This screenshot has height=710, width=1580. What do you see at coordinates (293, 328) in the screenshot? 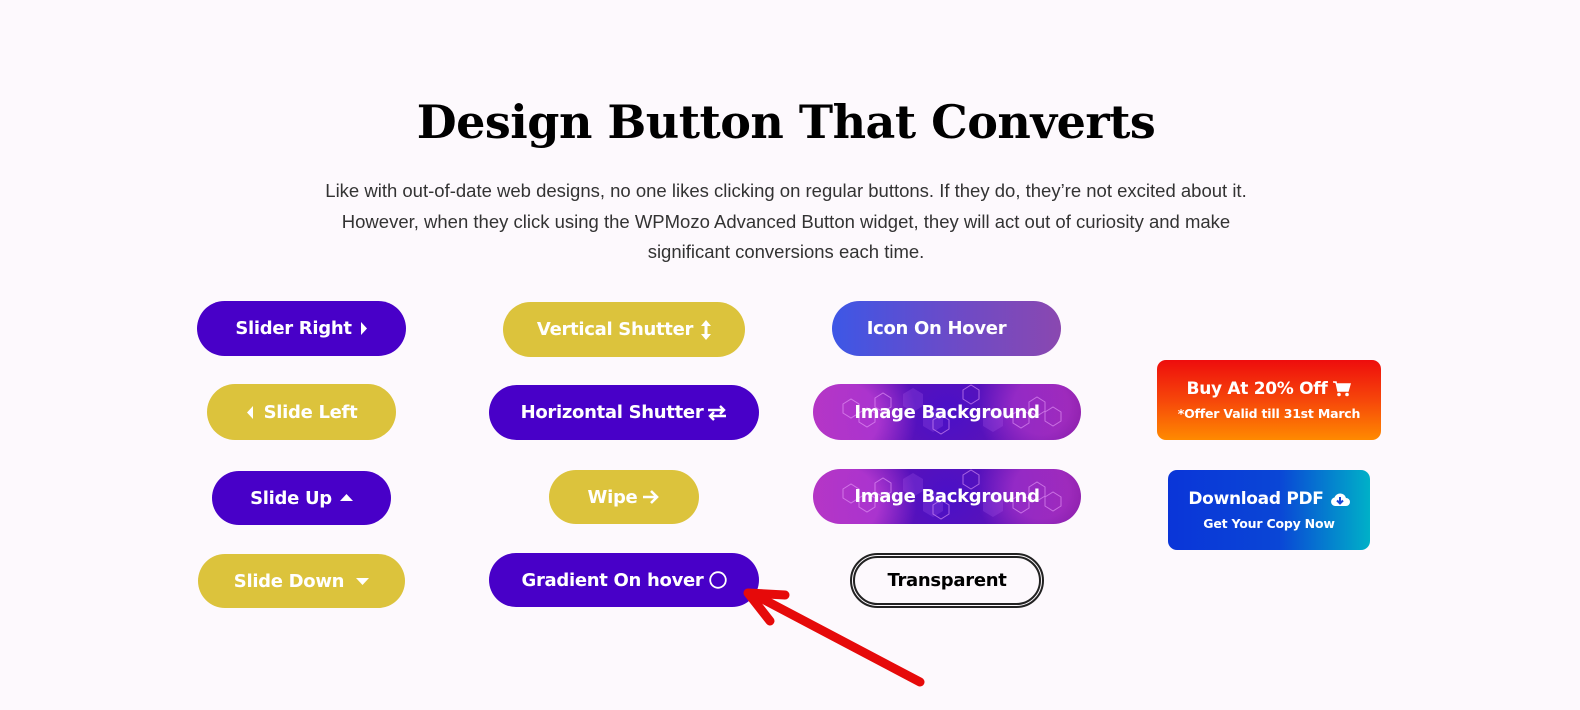
I see `button-label: Slider Right` at bounding box center [293, 328].